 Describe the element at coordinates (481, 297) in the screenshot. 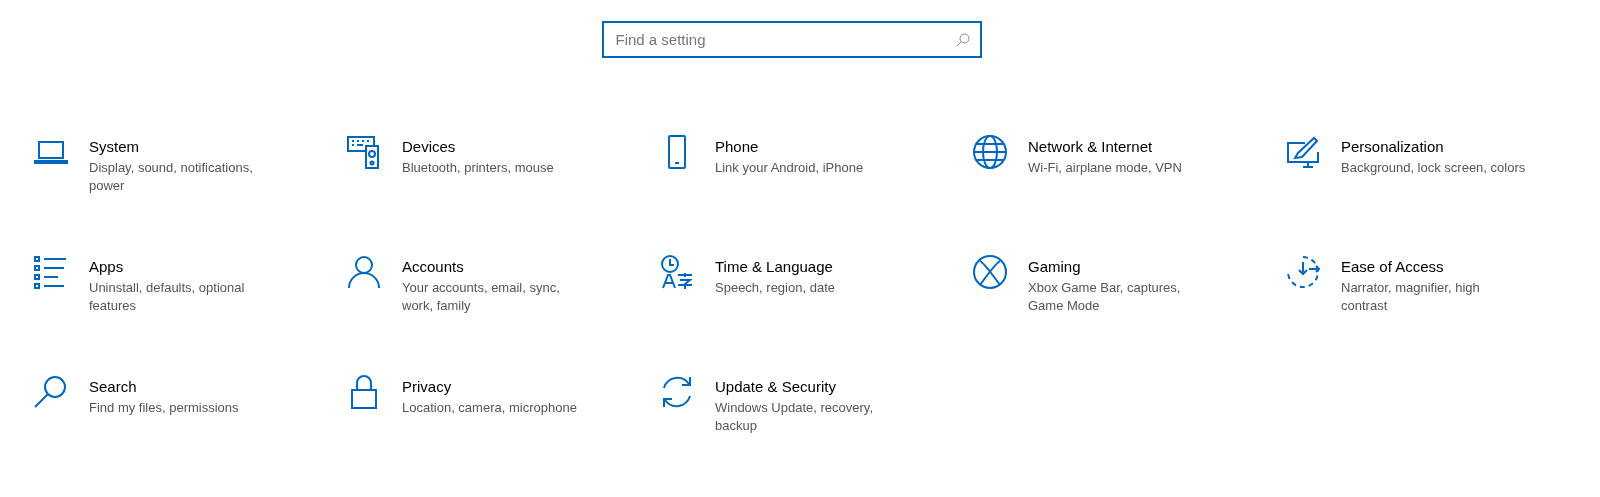

I see `category-description: Your accounts, email, sync, work, family` at that location.